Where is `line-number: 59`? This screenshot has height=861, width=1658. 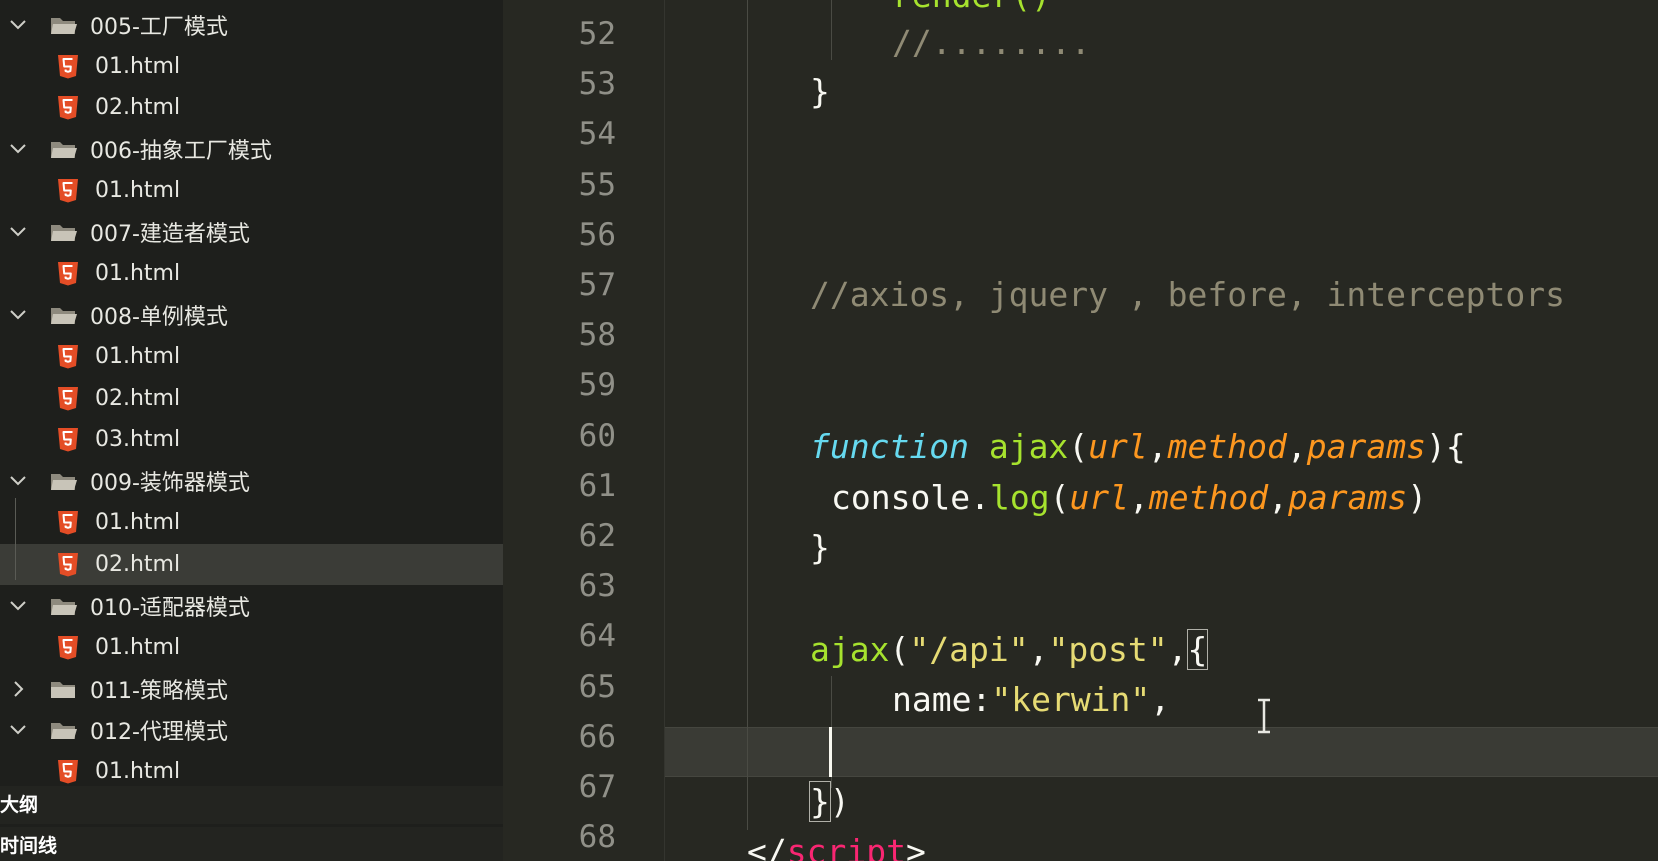 line-number: 59 is located at coordinates (597, 385).